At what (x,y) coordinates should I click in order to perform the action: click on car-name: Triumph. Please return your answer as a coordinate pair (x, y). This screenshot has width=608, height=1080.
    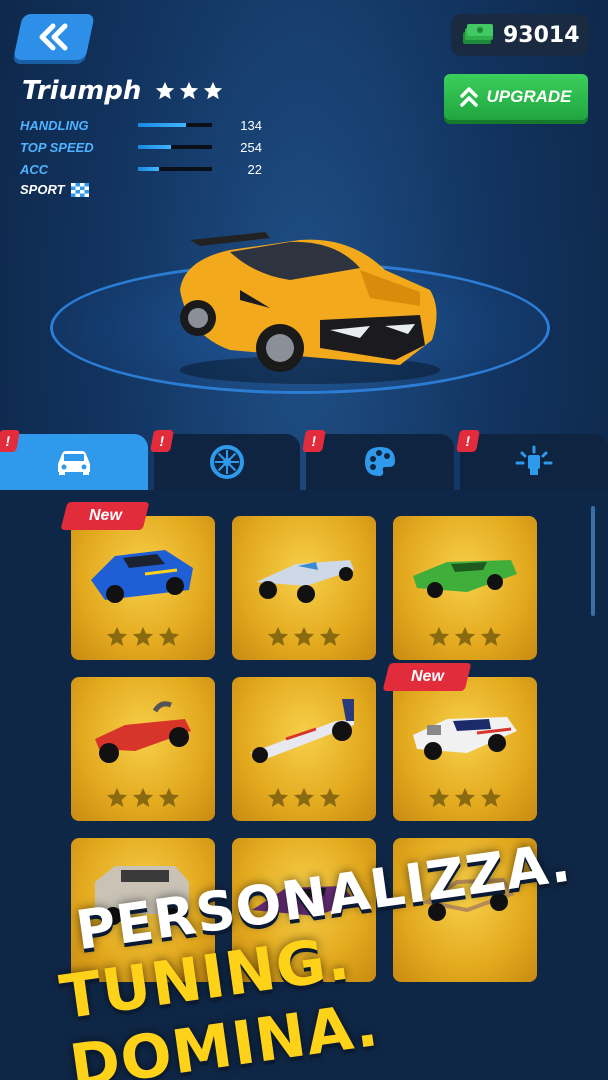
    Looking at the image, I should click on (82, 91).